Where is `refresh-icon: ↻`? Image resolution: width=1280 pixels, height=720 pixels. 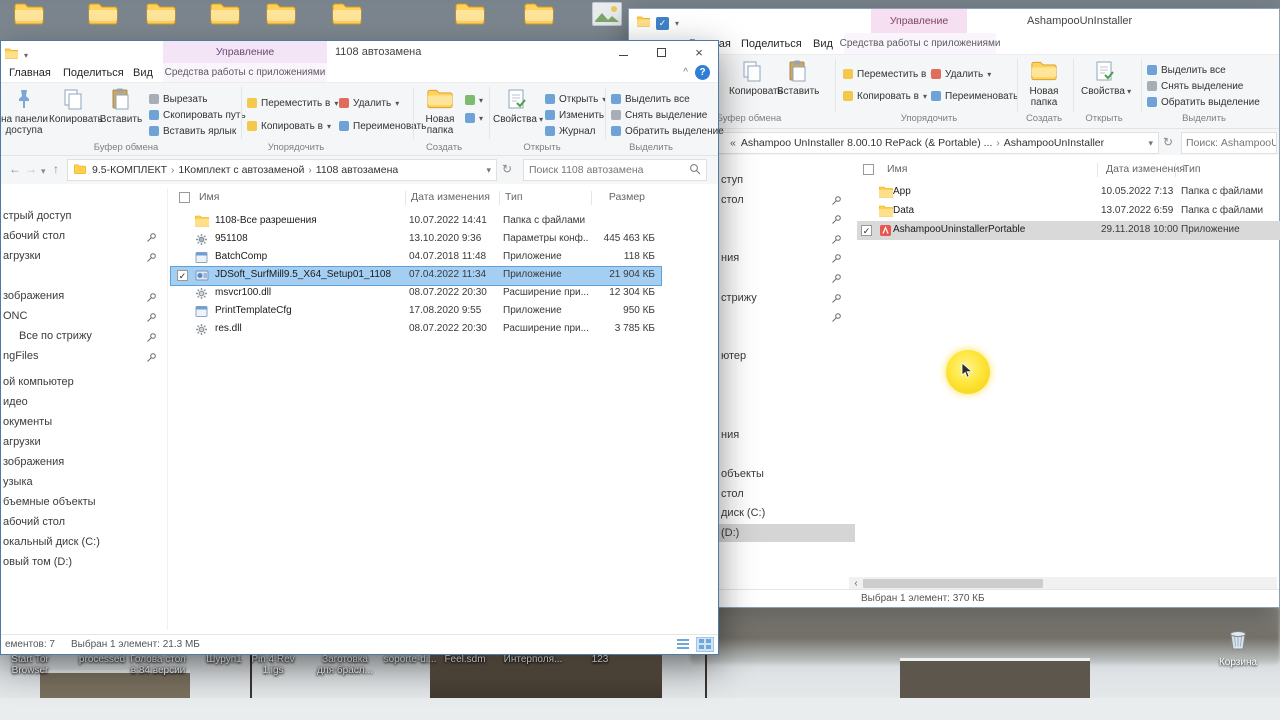
refresh-icon: ↻ is located at coordinates (1168, 142).